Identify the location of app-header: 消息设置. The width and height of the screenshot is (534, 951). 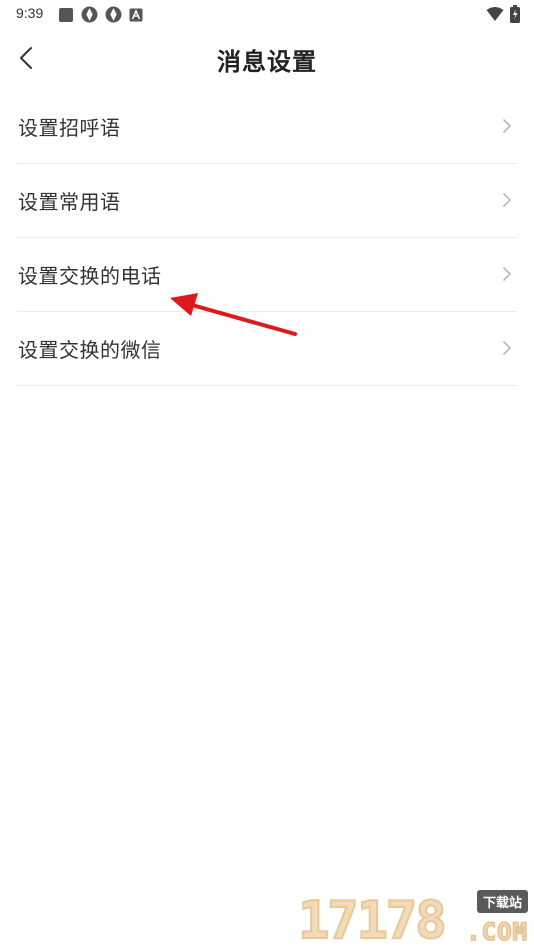
(267, 59).